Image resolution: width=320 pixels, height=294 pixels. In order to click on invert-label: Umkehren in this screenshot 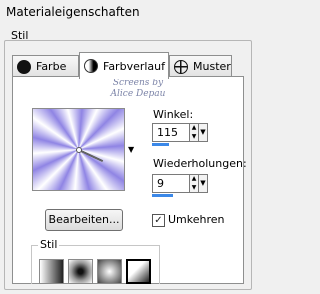, I will do `click(196, 219)`.